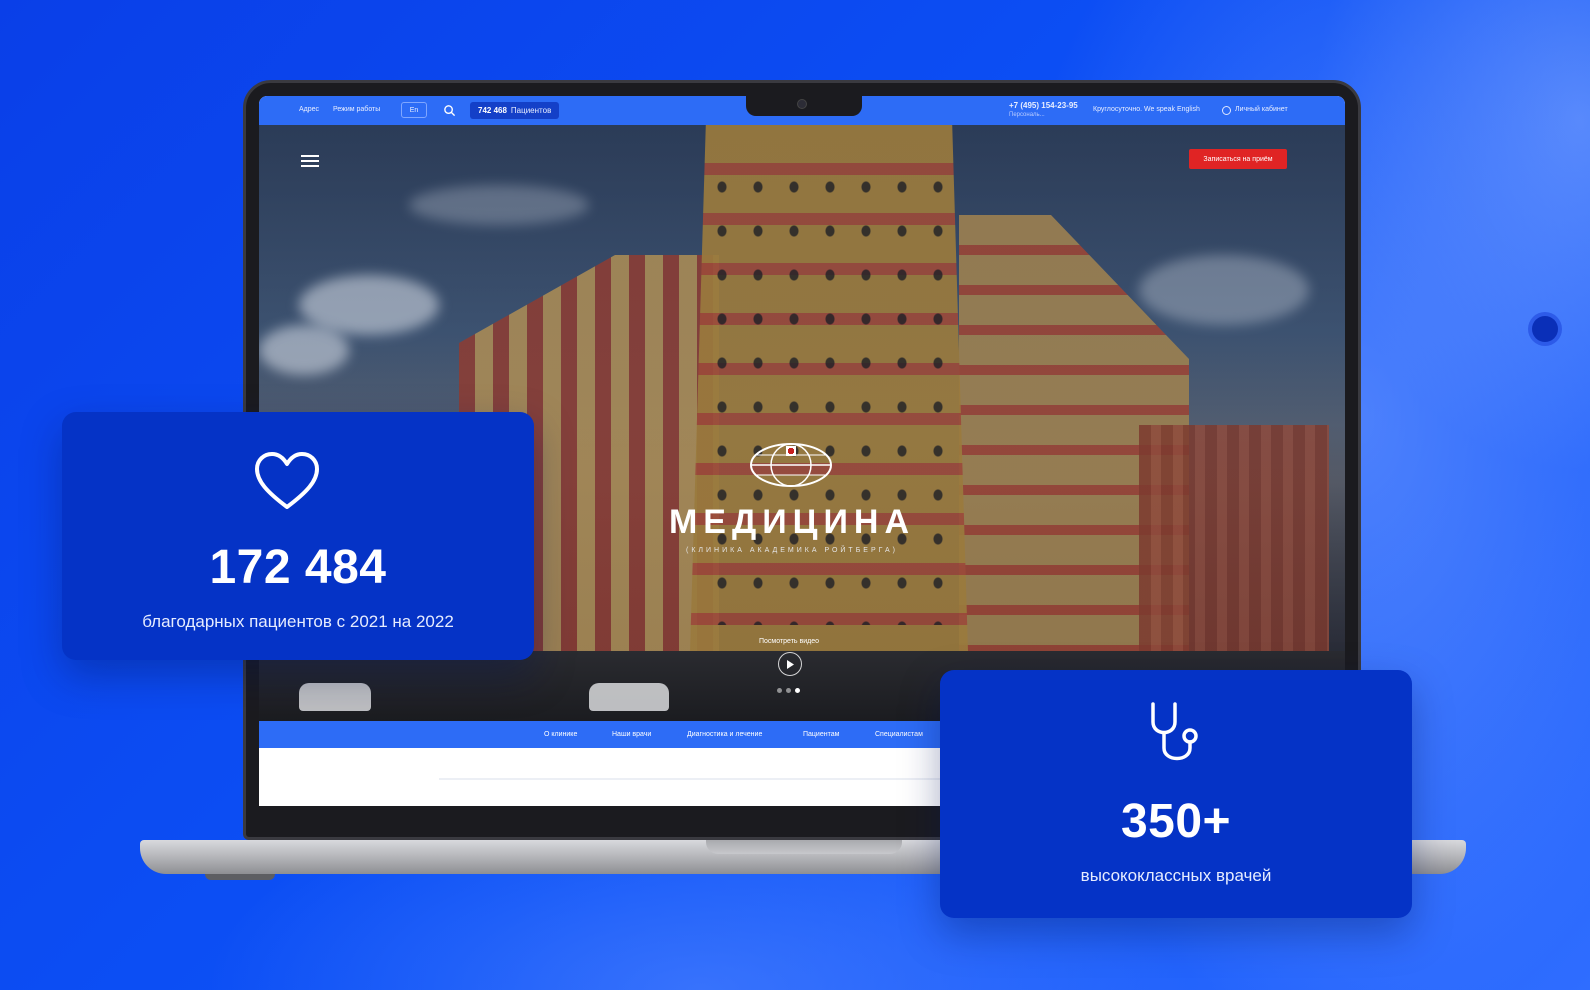 The image size is (1590, 990). I want to click on doctors-stat-card: 350+ высококлассных врачей, so click(1176, 794).